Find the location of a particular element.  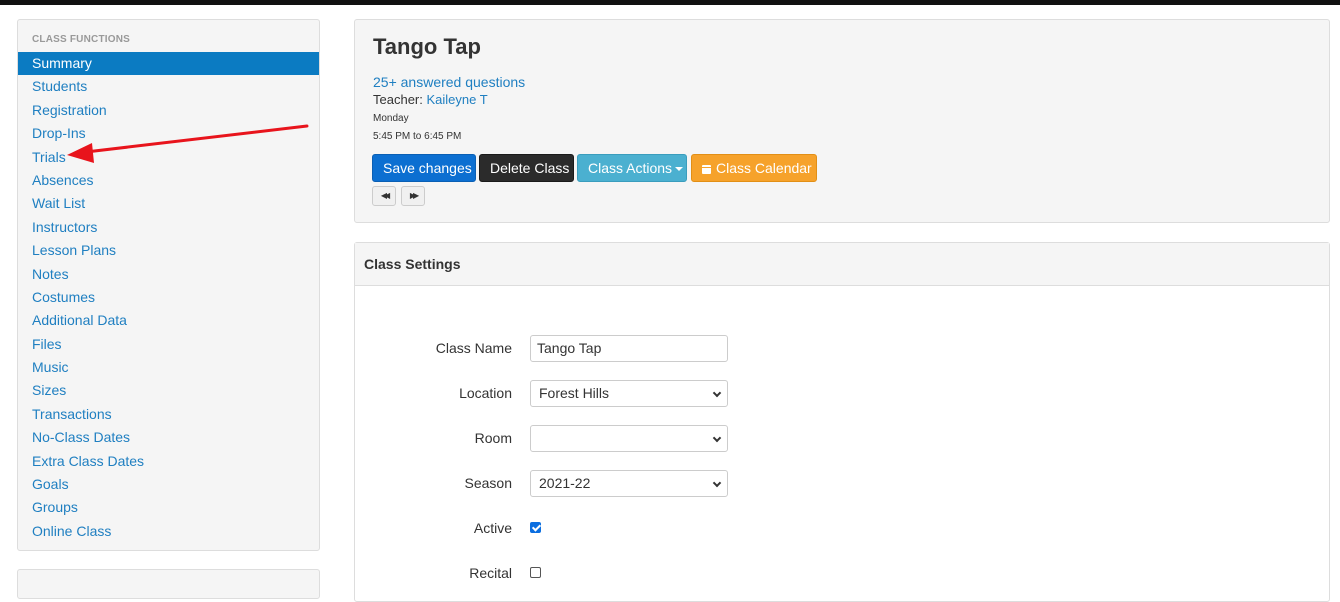

answered-questions-link: 25+ answered questions is located at coordinates (449, 82).